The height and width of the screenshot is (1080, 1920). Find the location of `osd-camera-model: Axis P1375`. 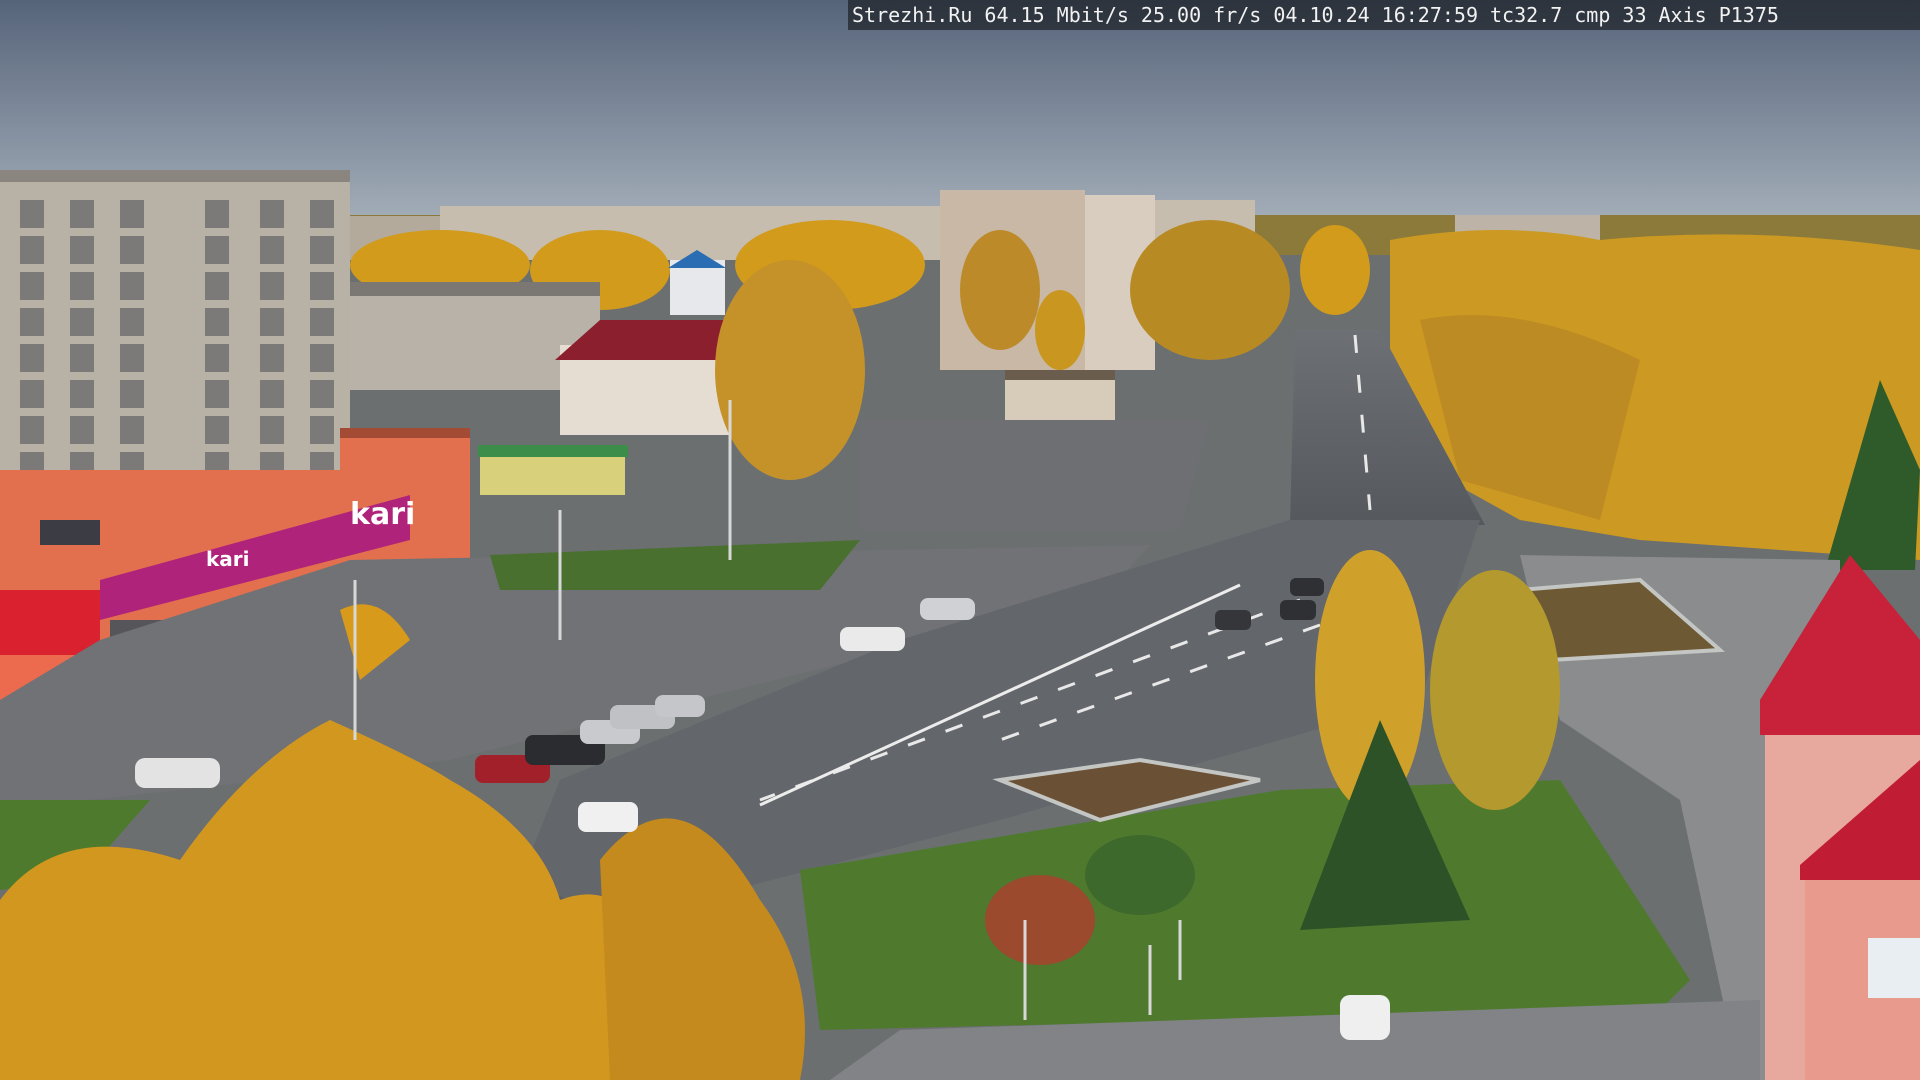

osd-camera-model: Axis P1375 is located at coordinates (1718, 15).